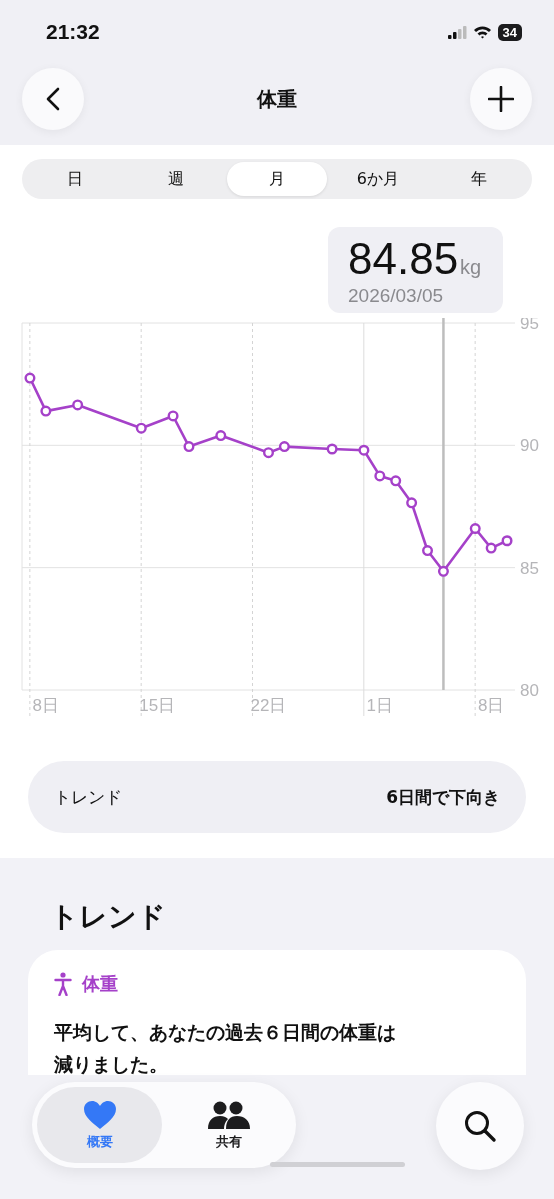  What do you see at coordinates (63, 984) in the screenshot?
I see `standing-figure-icon` at bounding box center [63, 984].